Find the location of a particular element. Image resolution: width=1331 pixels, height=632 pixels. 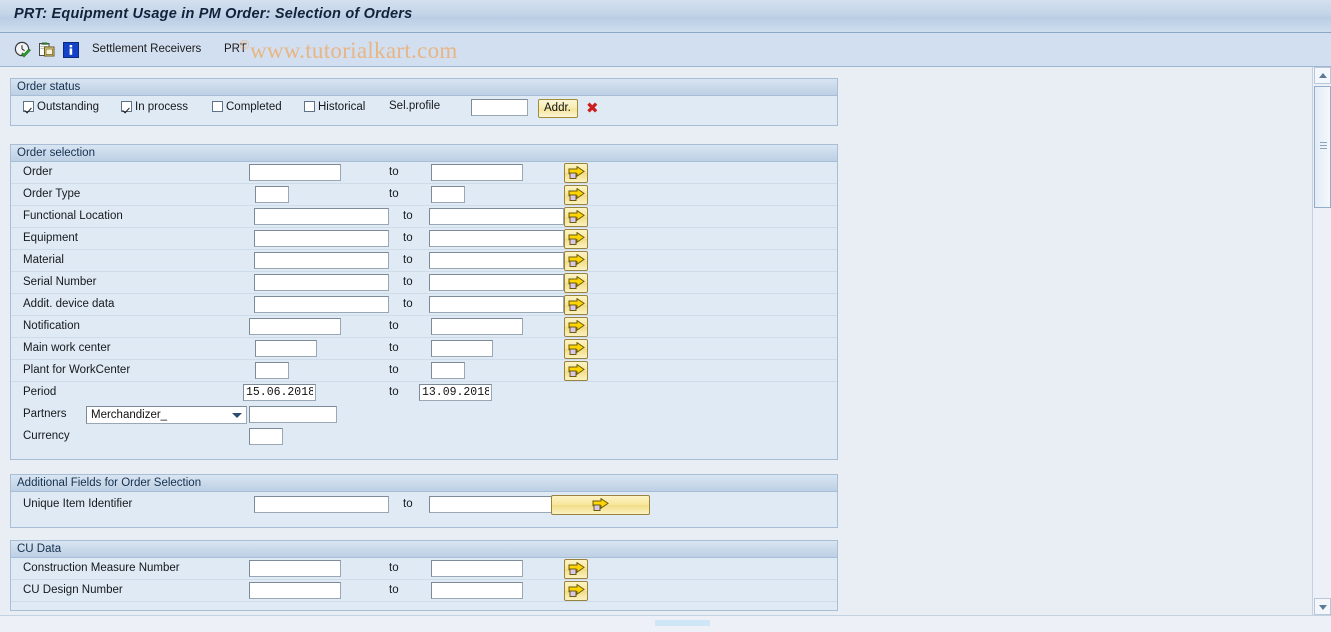

row-label: Material is located at coordinates (43, 260).